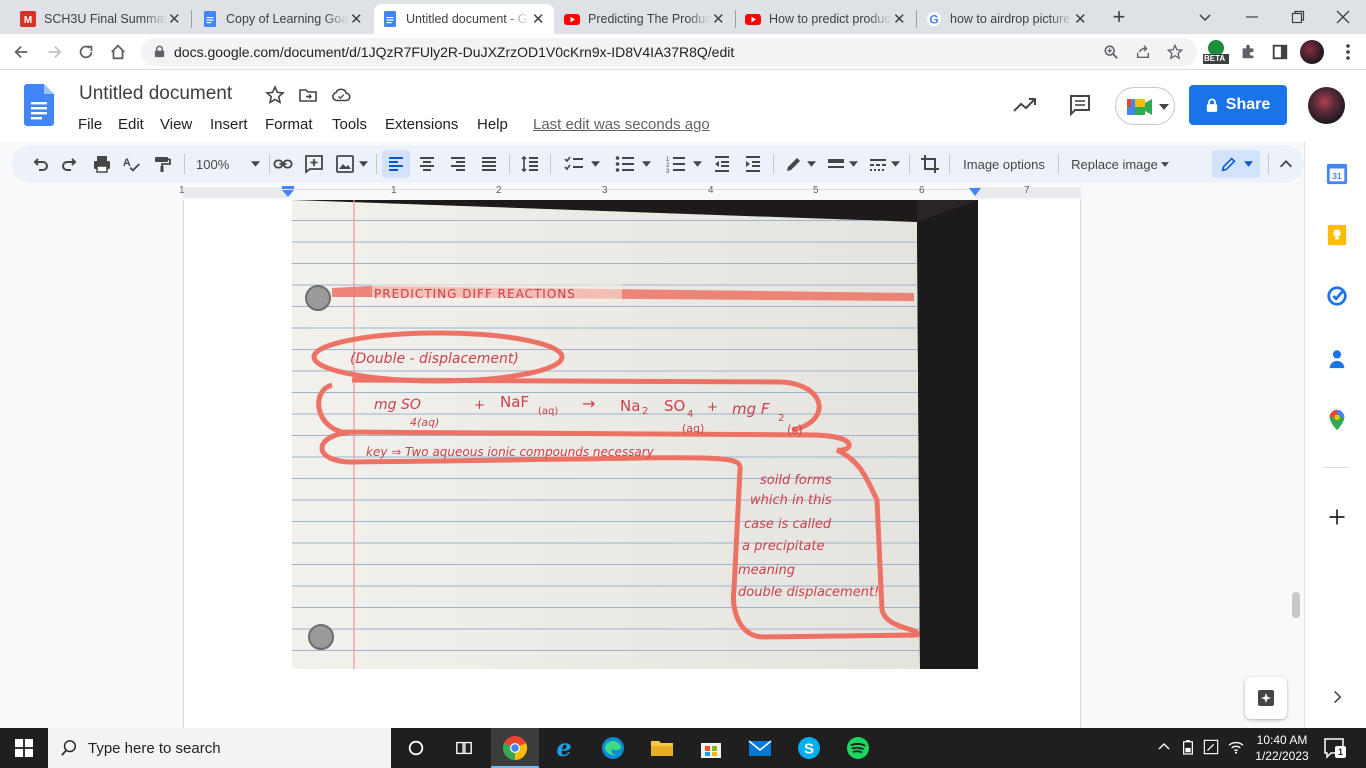 The height and width of the screenshot is (768, 1366). I want to click on taskbar-store, so click(711, 748).